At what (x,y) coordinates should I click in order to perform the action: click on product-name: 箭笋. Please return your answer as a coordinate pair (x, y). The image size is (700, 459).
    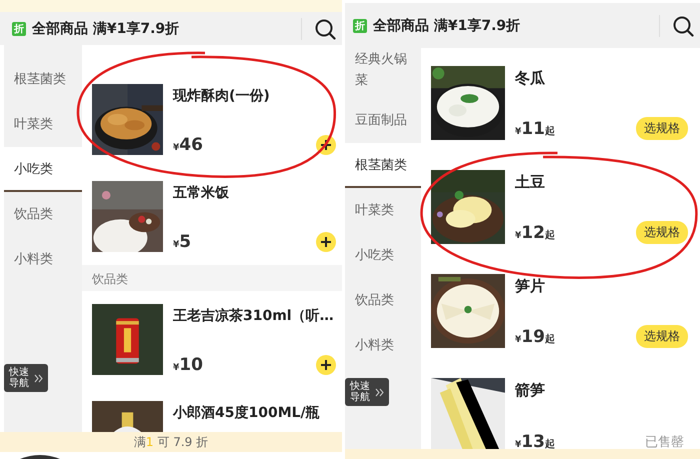
    Looking at the image, I should click on (530, 390).